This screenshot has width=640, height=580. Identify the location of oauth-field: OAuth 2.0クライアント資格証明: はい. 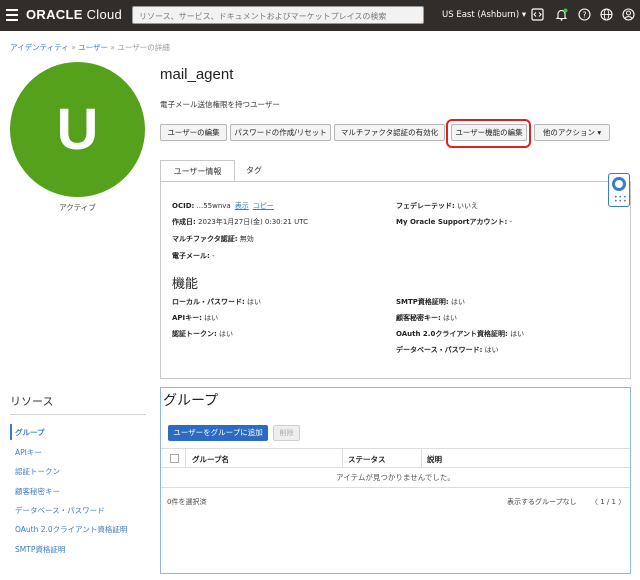
(460, 334).